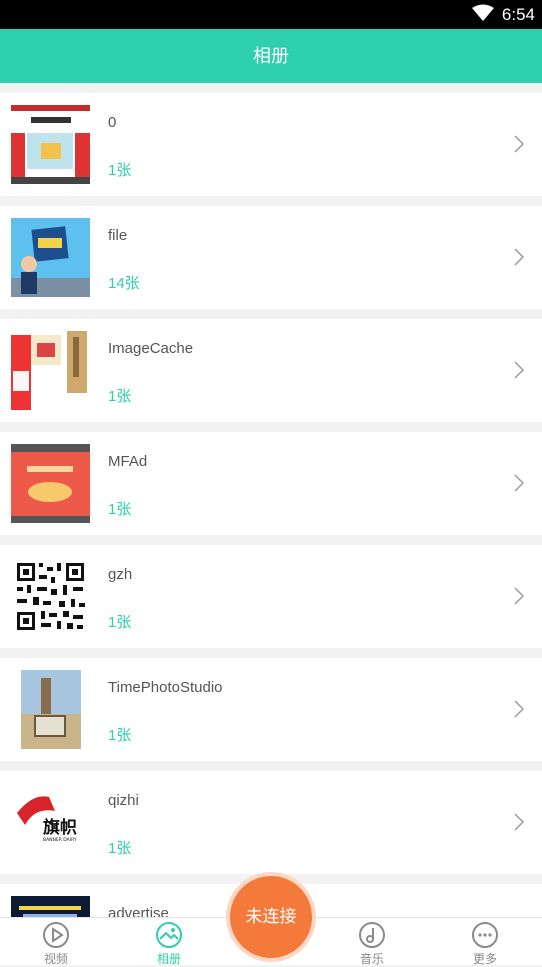 The height and width of the screenshot is (967, 542). I want to click on tab-label: 音乐, so click(371, 959).